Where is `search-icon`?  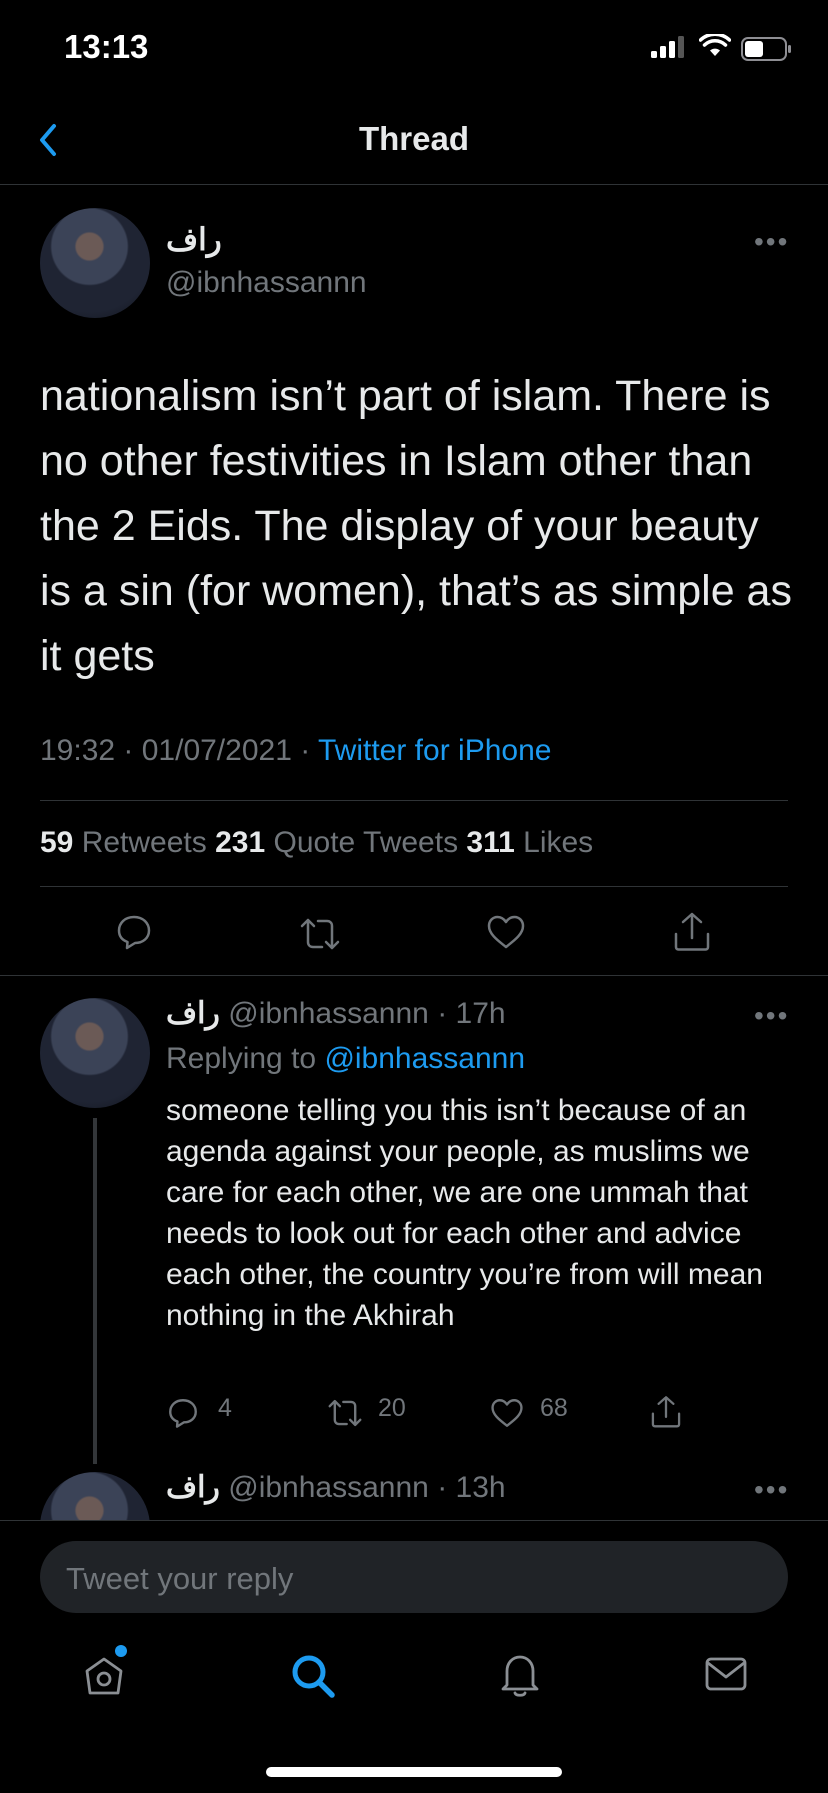 search-icon is located at coordinates (313, 1676).